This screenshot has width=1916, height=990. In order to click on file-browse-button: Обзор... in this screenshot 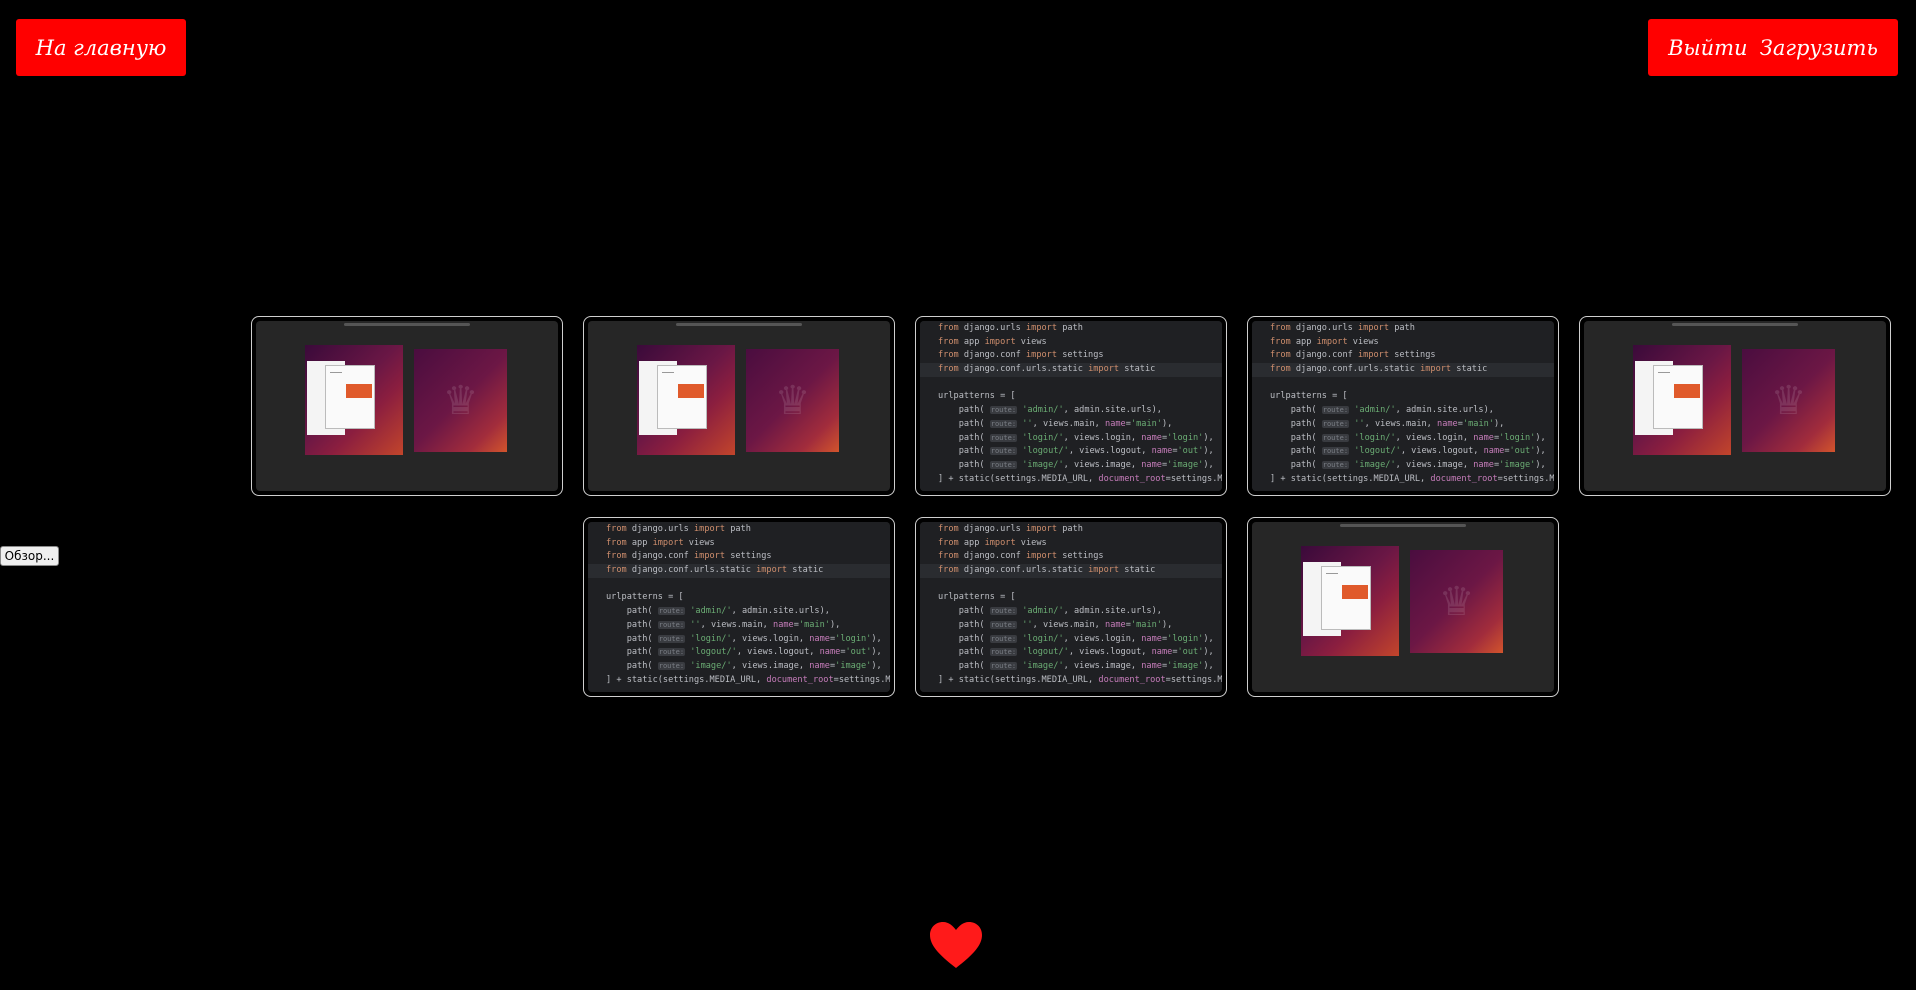, I will do `click(29, 556)`.